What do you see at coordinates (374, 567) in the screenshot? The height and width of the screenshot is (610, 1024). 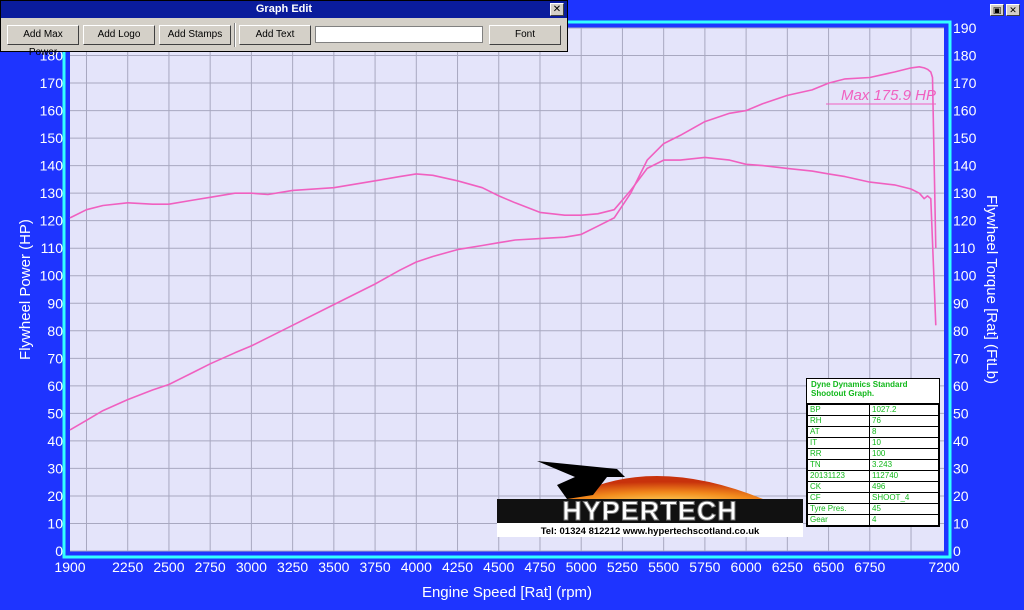 I see `x-tick-label: 3750` at bounding box center [374, 567].